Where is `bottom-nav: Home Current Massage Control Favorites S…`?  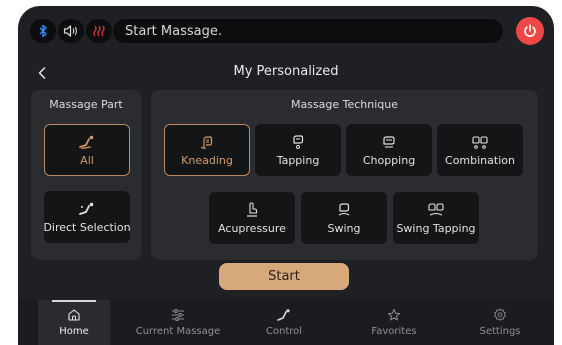 bottom-nav: Home Current Massage Control Favorites S… is located at coordinates (286, 322).